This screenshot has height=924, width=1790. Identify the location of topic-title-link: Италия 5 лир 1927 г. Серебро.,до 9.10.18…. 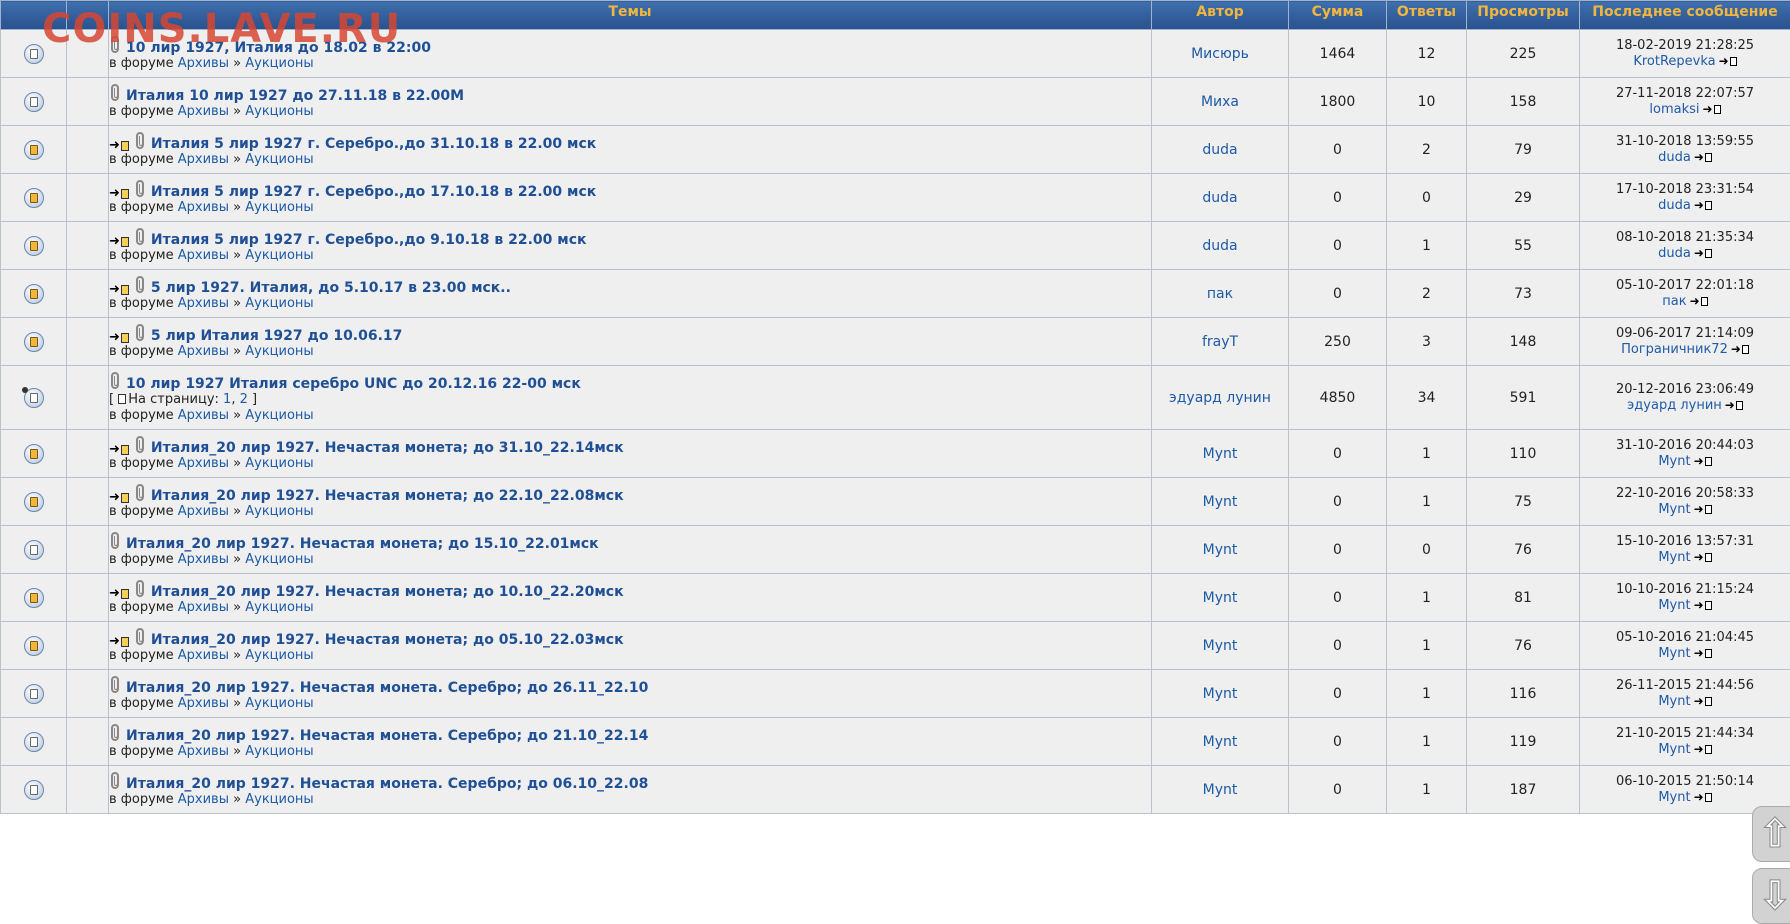
(369, 240).